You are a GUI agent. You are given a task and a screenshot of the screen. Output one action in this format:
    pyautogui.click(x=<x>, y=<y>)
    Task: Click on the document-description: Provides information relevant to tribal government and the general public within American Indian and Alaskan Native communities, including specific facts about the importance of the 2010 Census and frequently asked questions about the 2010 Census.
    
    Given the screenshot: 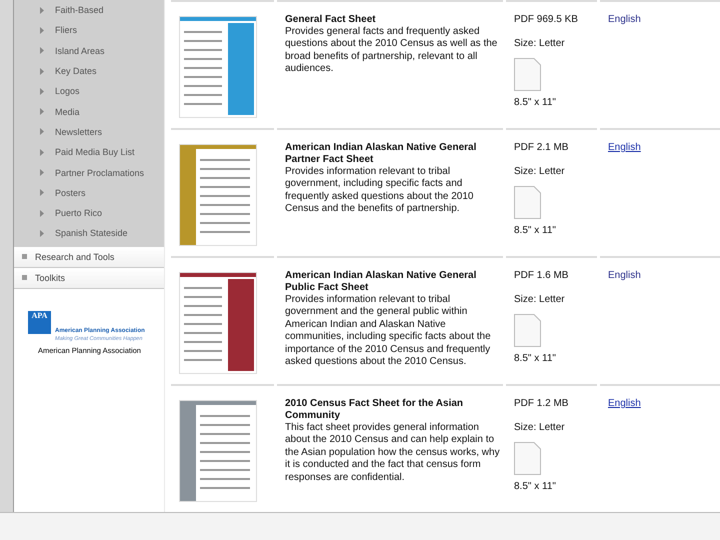 What is the action you would take?
    pyautogui.click(x=388, y=331)
    